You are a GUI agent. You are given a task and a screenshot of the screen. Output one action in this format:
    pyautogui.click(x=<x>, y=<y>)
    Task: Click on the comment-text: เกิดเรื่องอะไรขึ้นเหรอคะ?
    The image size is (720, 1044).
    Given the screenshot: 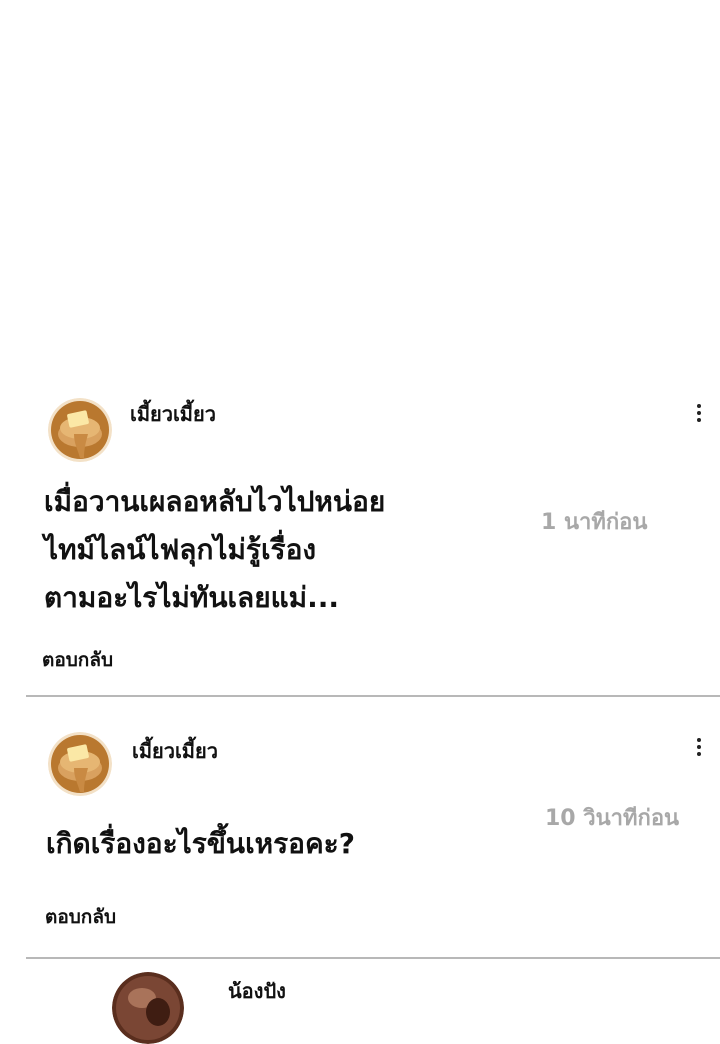 What is the action you would take?
    pyautogui.click(x=200, y=844)
    